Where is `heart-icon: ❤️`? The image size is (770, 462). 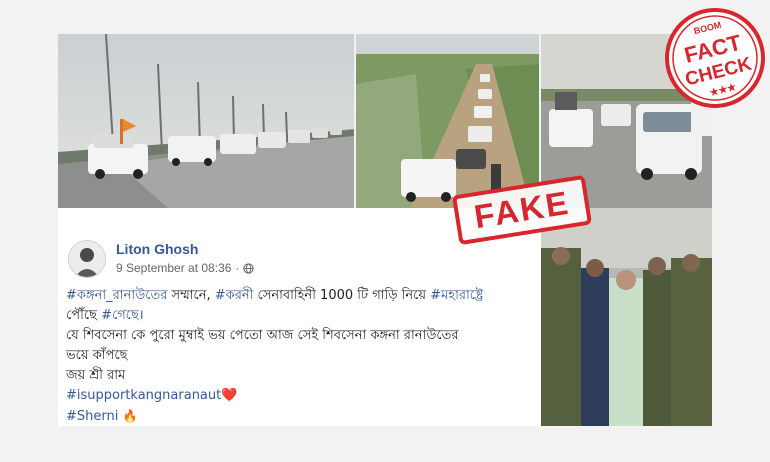 heart-icon: ❤️ is located at coordinates (229, 395).